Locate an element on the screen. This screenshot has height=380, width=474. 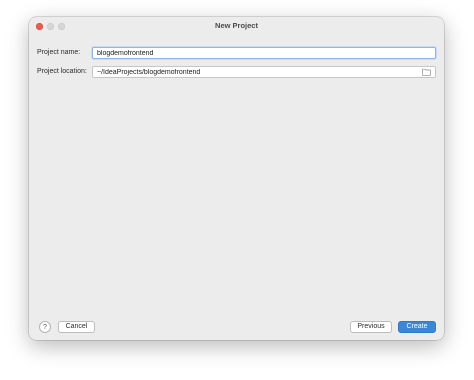
project-name-label: Project name: is located at coordinates (59, 52).